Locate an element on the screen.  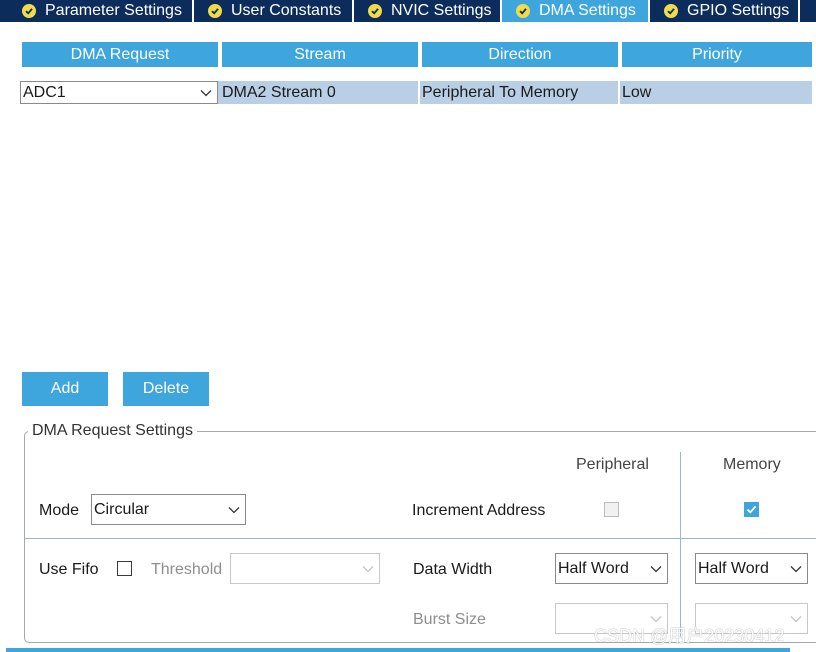
memory-data-width-select: Half Word is located at coordinates (751, 568).